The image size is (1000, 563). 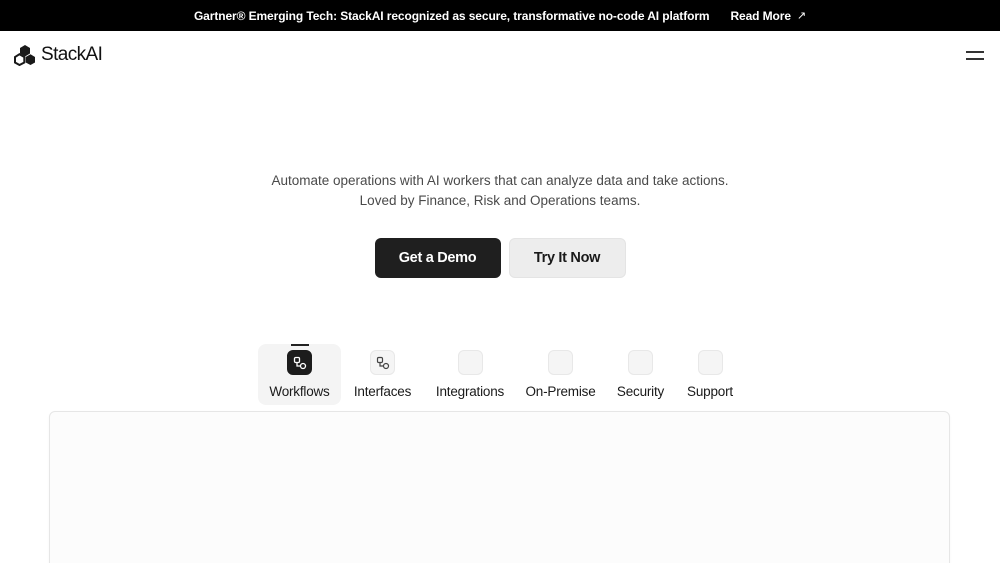 I want to click on tab-label: Support, so click(x=710, y=391).